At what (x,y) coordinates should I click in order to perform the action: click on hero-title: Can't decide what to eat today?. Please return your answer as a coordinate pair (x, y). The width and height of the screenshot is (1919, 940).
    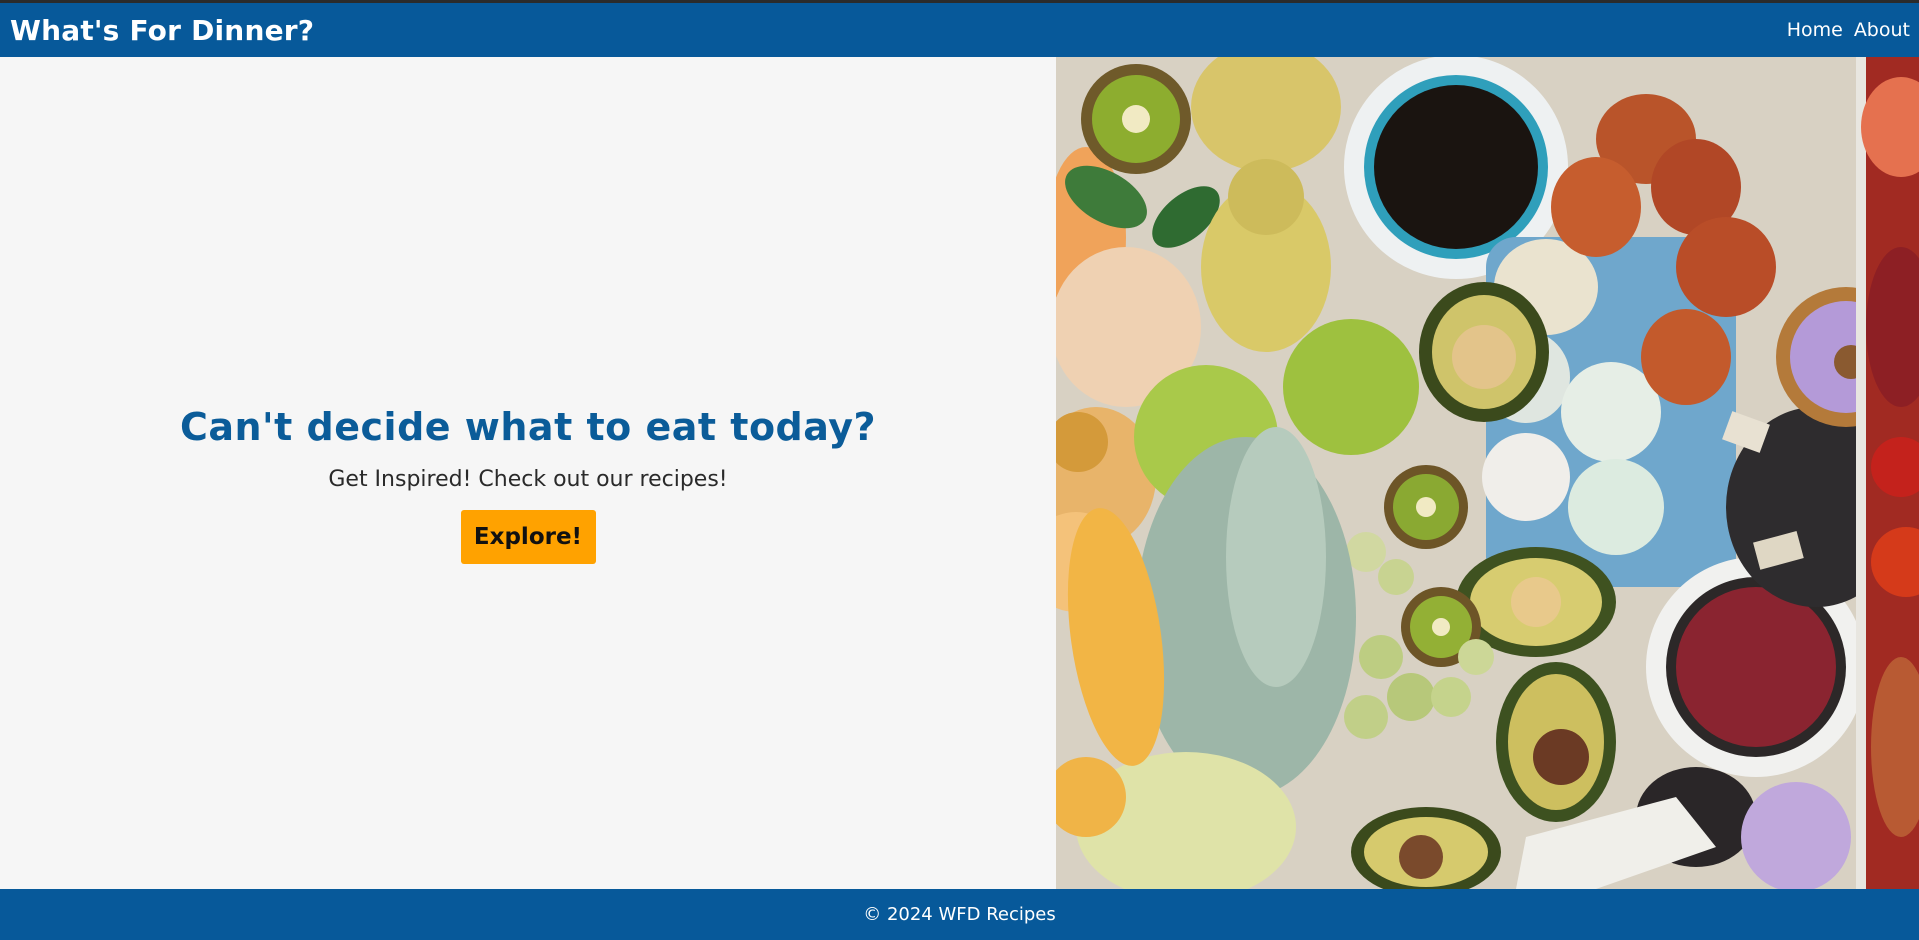
    Looking at the image, I should click on (528, 426).